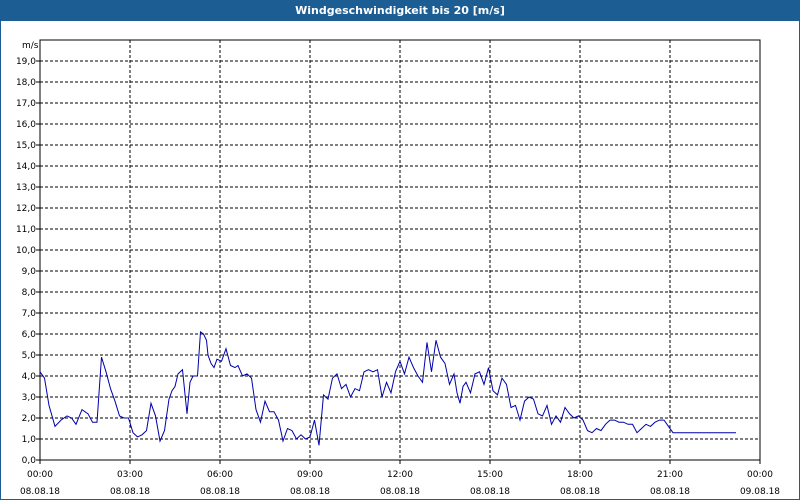 Image resolution: width=800 pixels, height=500 pixels. What do you see at coordinates (26, 167) in the screenshot?
I see `y-tick-label: 14,0` at bounding box center [26, 167].